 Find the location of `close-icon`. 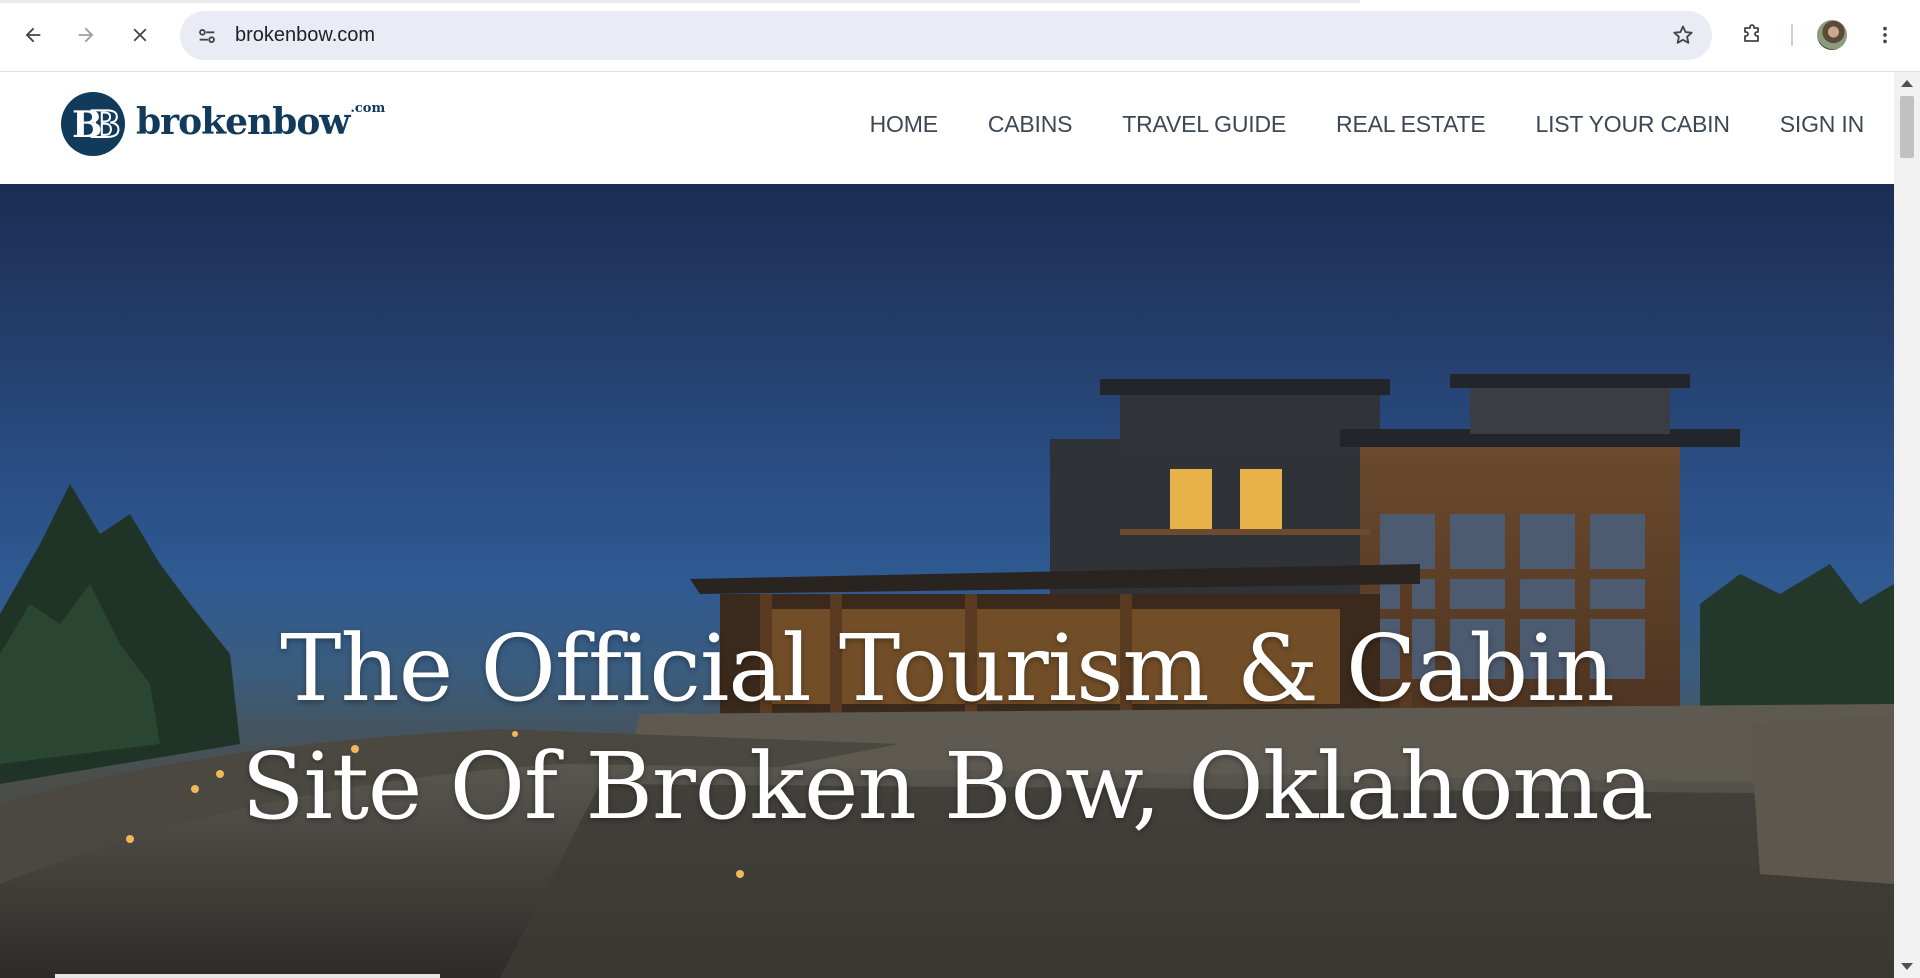

close-icon is located at coordinates (140, 35).